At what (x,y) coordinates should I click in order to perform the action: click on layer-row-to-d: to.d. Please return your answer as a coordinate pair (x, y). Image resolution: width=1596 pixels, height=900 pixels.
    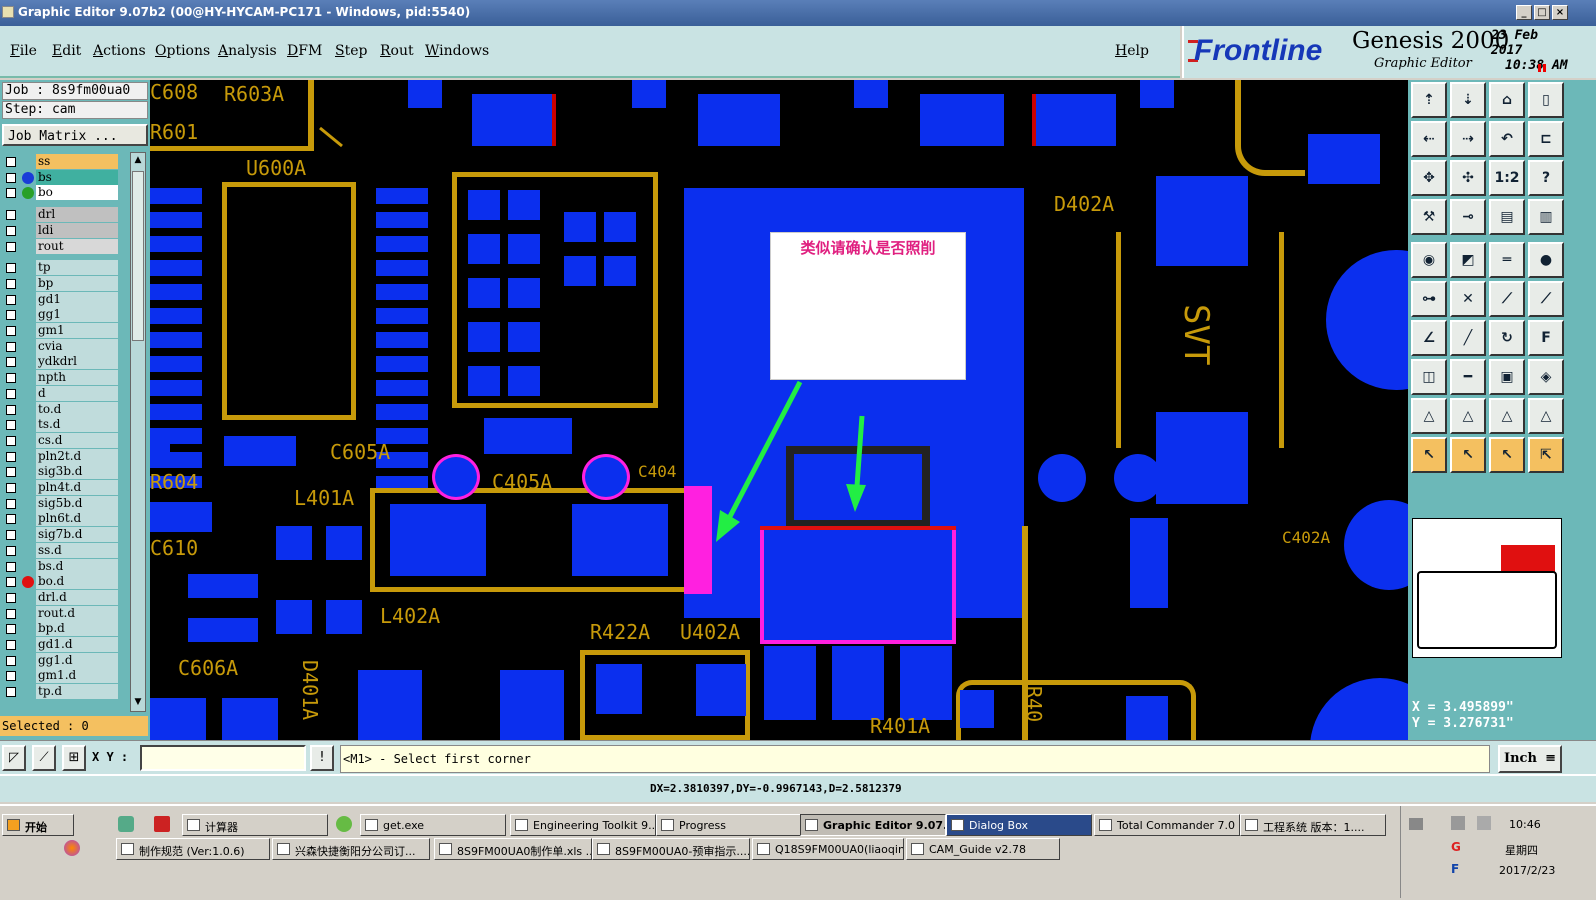
    Looking at the image, I should click on (62, 409).